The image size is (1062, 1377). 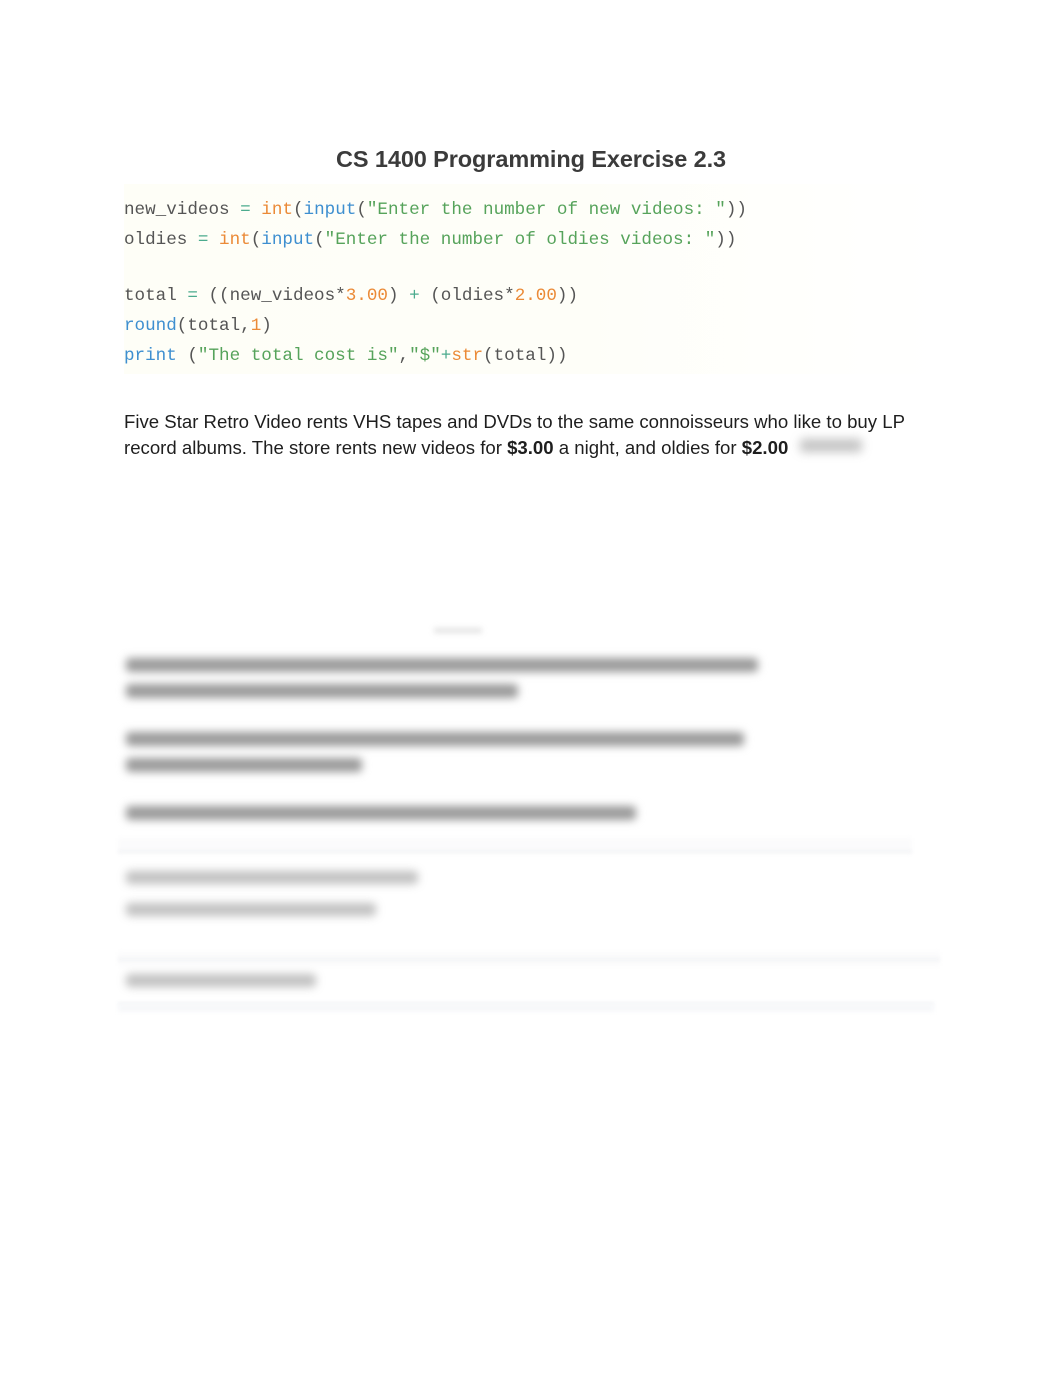 What do you see at coordinates (531, 159) in the screenshot?
I see `page-title: CS 1400 Programming Exercise 2.3` at bounding box center [531, 159].